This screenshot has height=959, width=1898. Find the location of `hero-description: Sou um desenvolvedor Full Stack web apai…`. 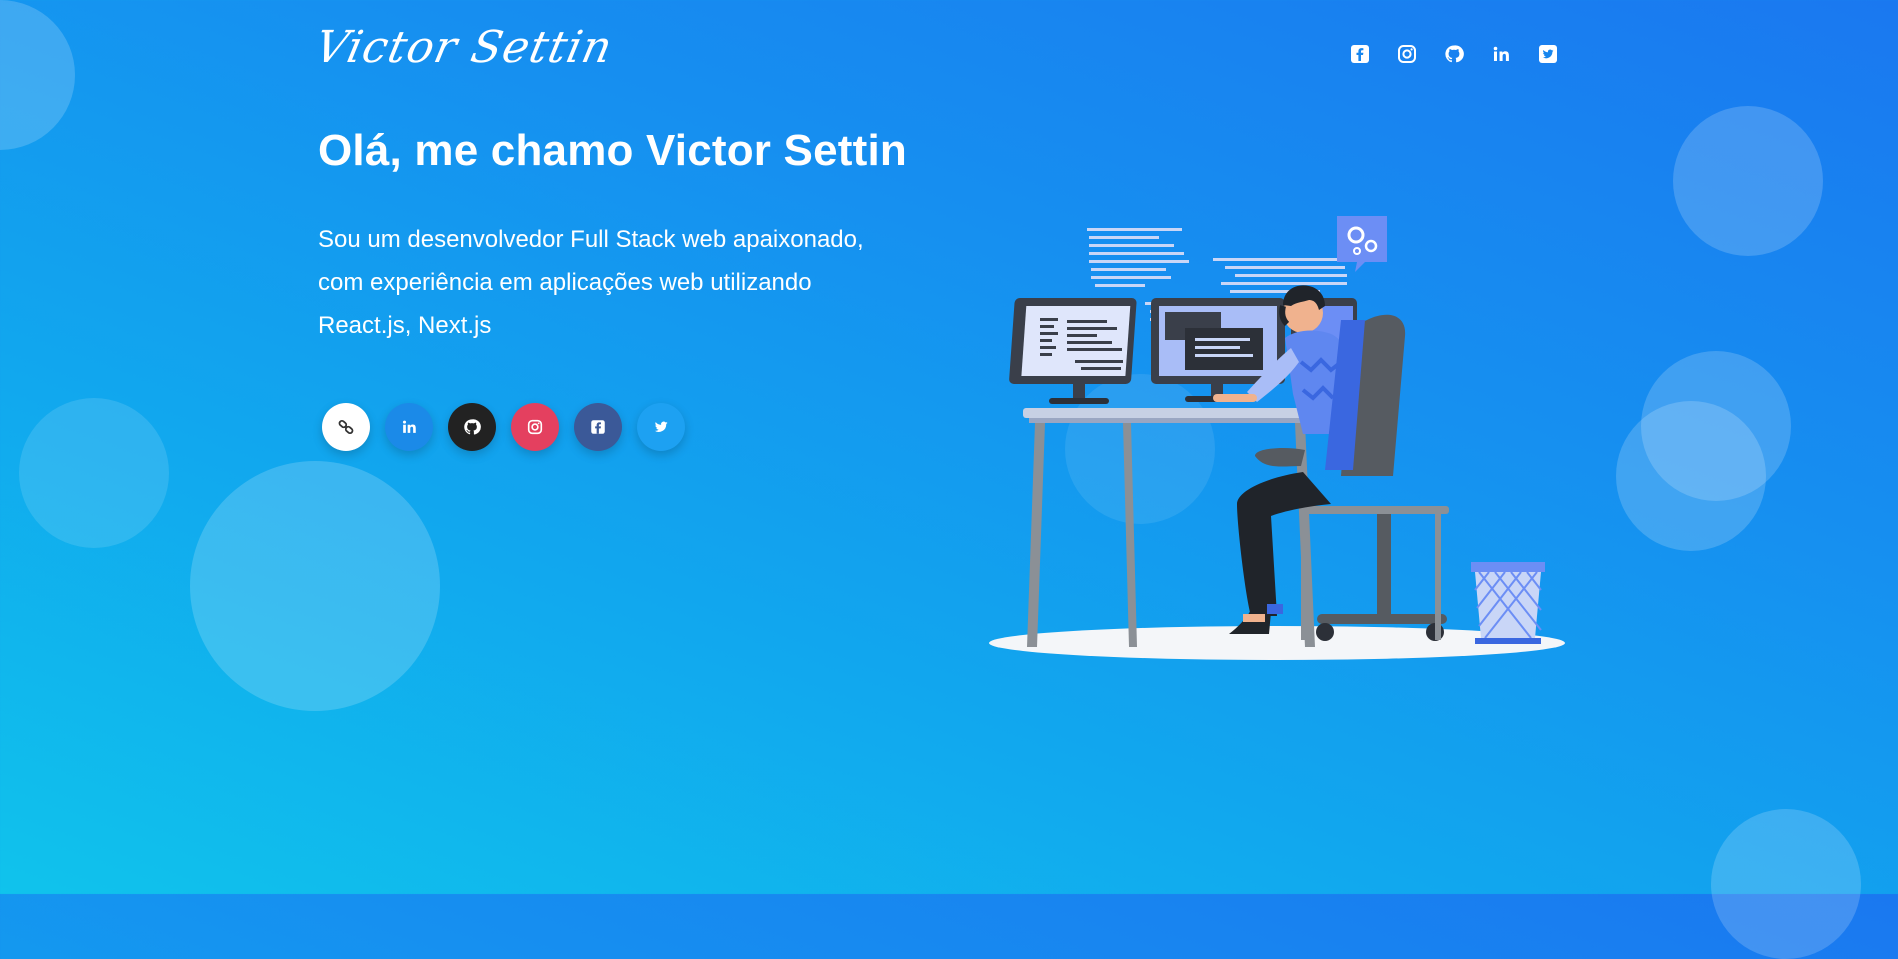

hero-description: Sou um desenvolvedor Full Stack web apai… is located at coordinates (591, 282).